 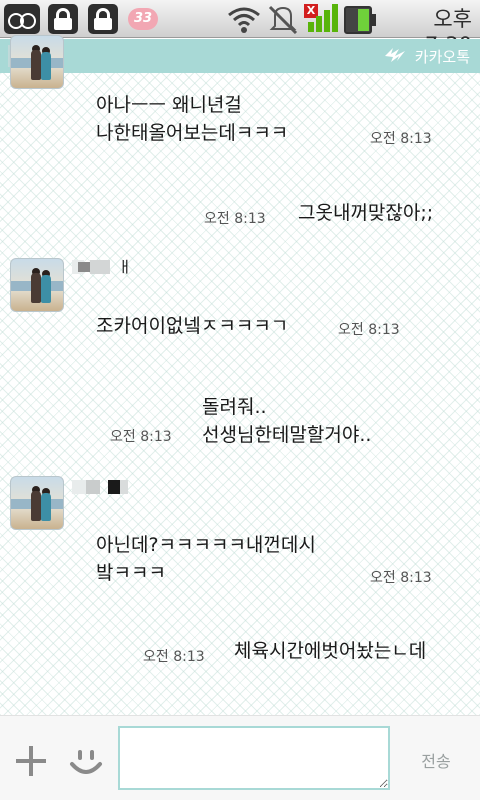 What do you see at coordinates (283, 19) in the screenshot?
I see `mute-icon` at bounding box center [283, 19].